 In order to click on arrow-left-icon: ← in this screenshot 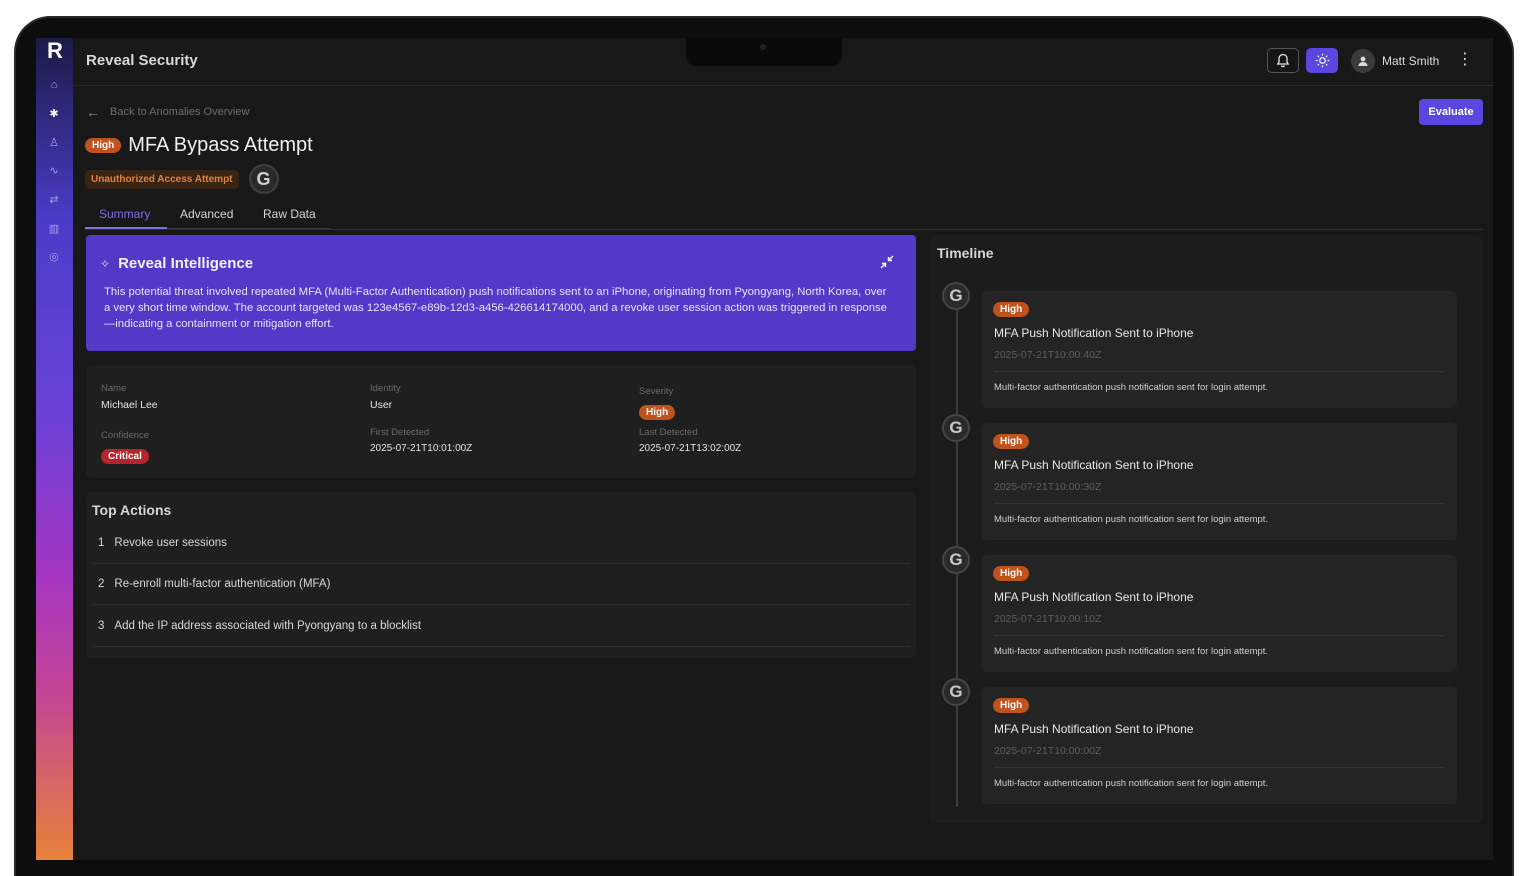, I will do `click(93, 112)`.